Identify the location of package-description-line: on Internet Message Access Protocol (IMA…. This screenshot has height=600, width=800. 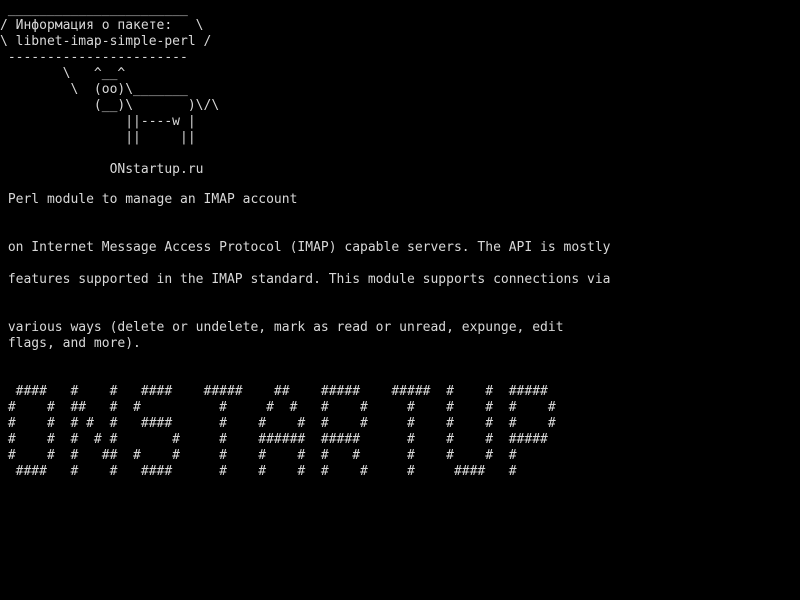
(305, 247).